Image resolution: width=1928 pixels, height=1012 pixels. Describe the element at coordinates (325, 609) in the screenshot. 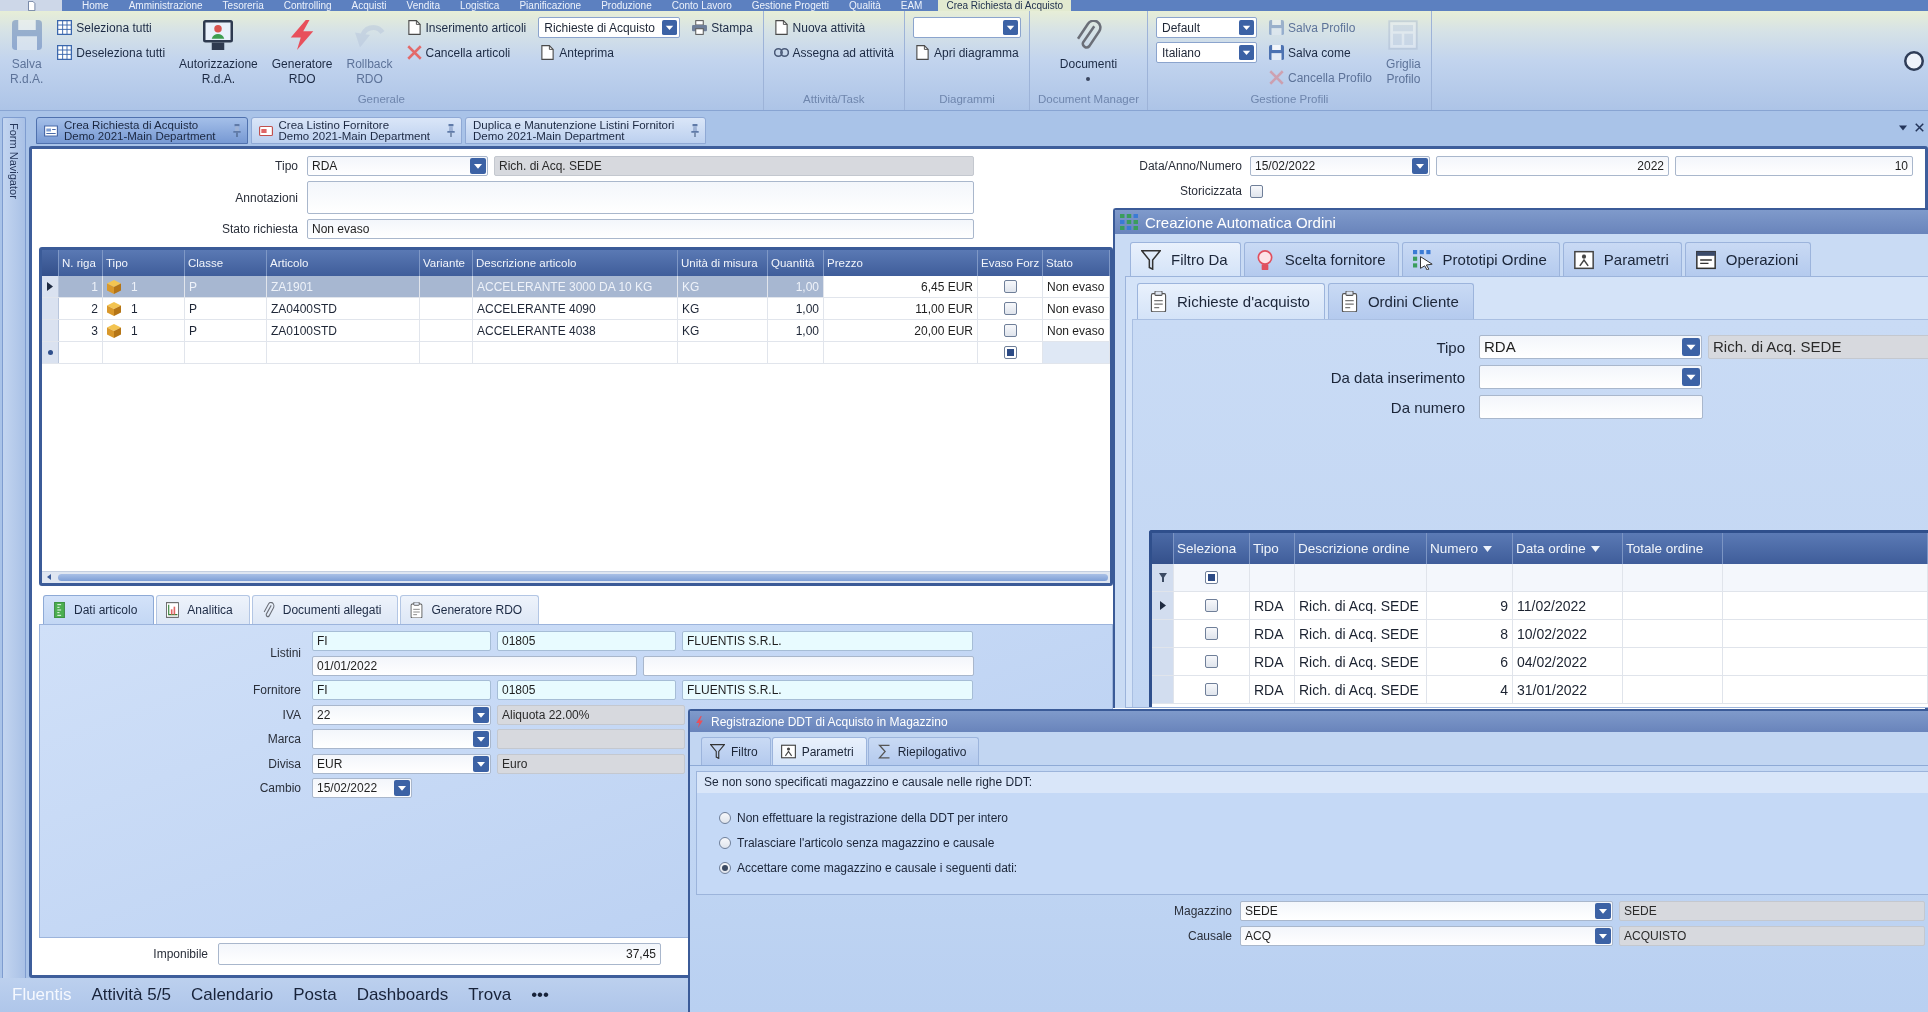

I see `tab: Documenti allegati` at that location.